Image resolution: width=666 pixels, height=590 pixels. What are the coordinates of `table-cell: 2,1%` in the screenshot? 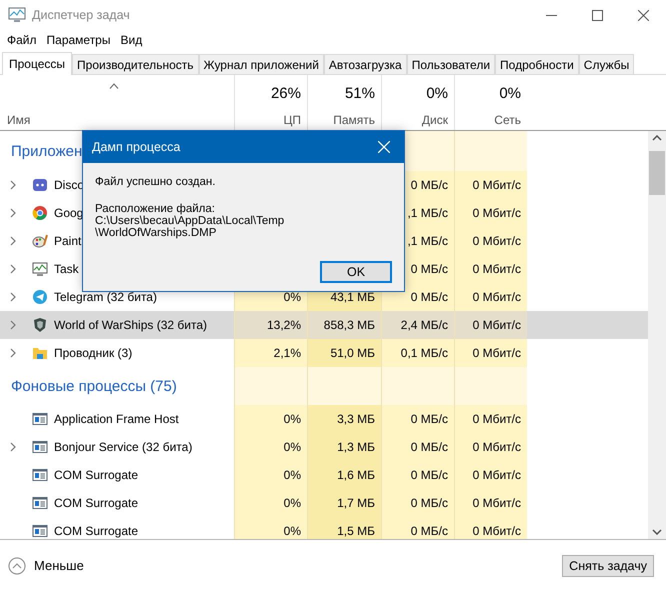 It's located at (270, 353).